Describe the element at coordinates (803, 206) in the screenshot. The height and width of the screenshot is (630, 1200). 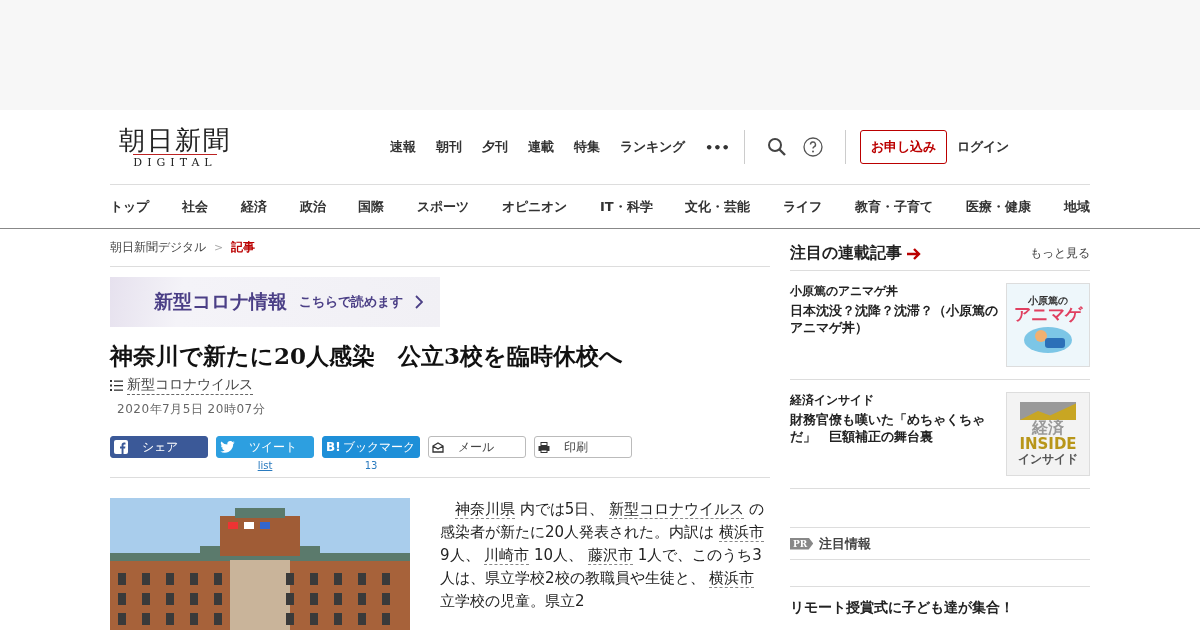
I see `category-link: ライフ` at that location.